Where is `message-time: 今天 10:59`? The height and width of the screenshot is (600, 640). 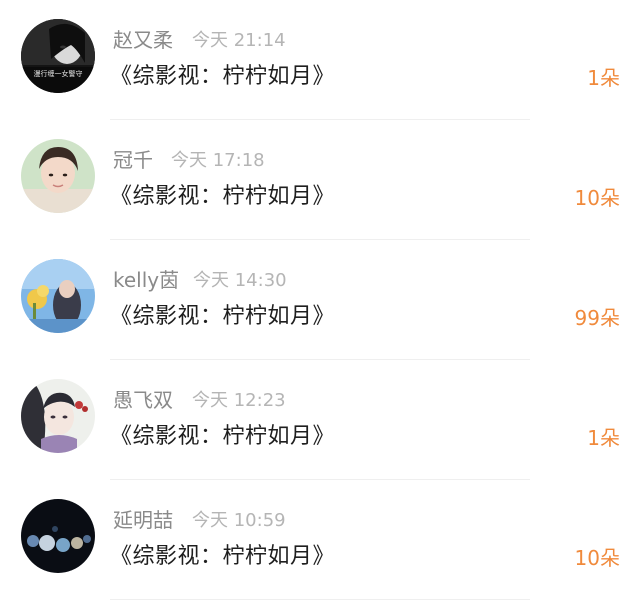 message-time: 今天 10:59 is located at coordinates (239, 520).